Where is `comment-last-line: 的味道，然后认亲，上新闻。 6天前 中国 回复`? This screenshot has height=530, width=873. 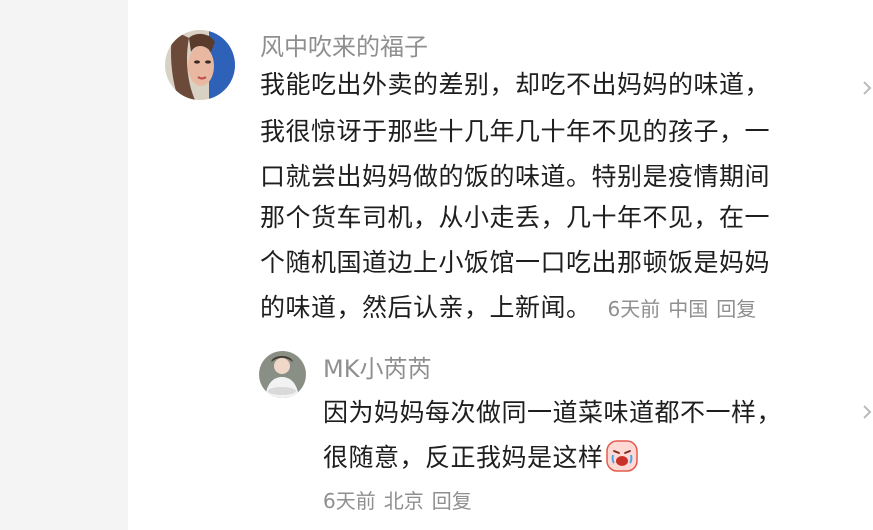 comment-last-line: 的味道，然后认亲，上新闻。 6天前 中国 回复 is located at coordinates (512, 308).